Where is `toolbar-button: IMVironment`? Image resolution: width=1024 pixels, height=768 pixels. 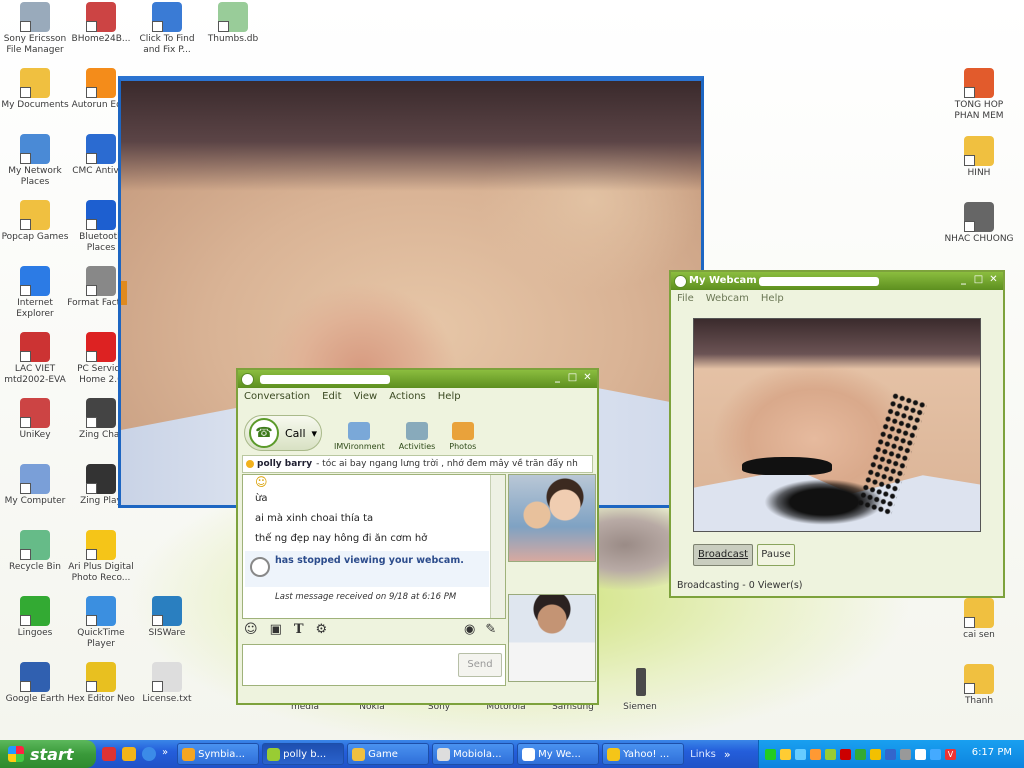 toolbar-button: IMVironment is located at coordinates (359, 436).